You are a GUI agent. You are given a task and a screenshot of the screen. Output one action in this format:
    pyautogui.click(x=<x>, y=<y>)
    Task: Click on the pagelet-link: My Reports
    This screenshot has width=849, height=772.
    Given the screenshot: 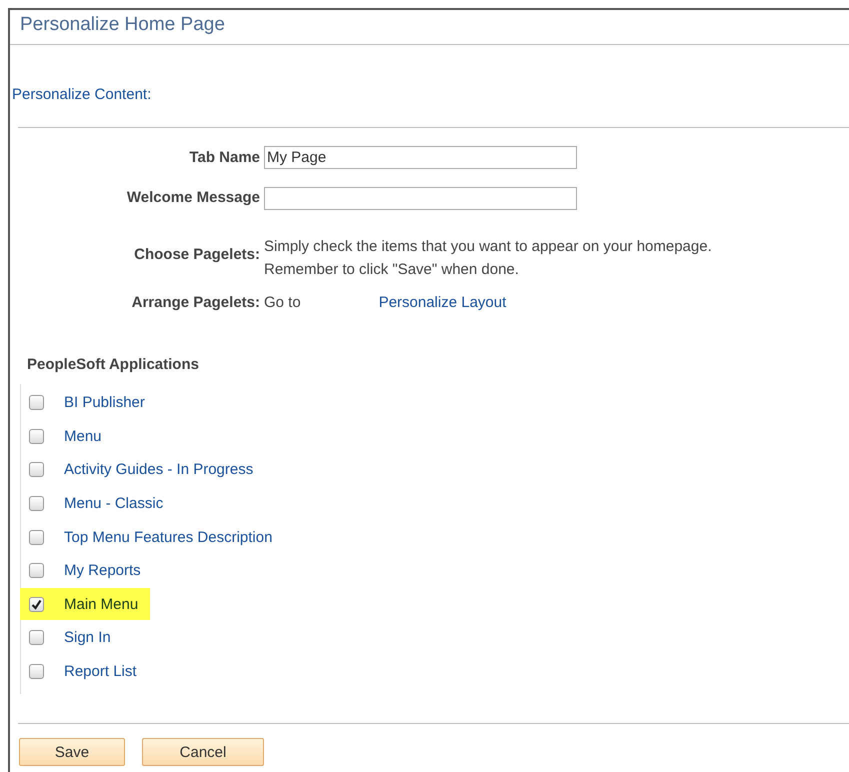 What is the action you would take?
    pyautogui.click(x=102, y=571)
    